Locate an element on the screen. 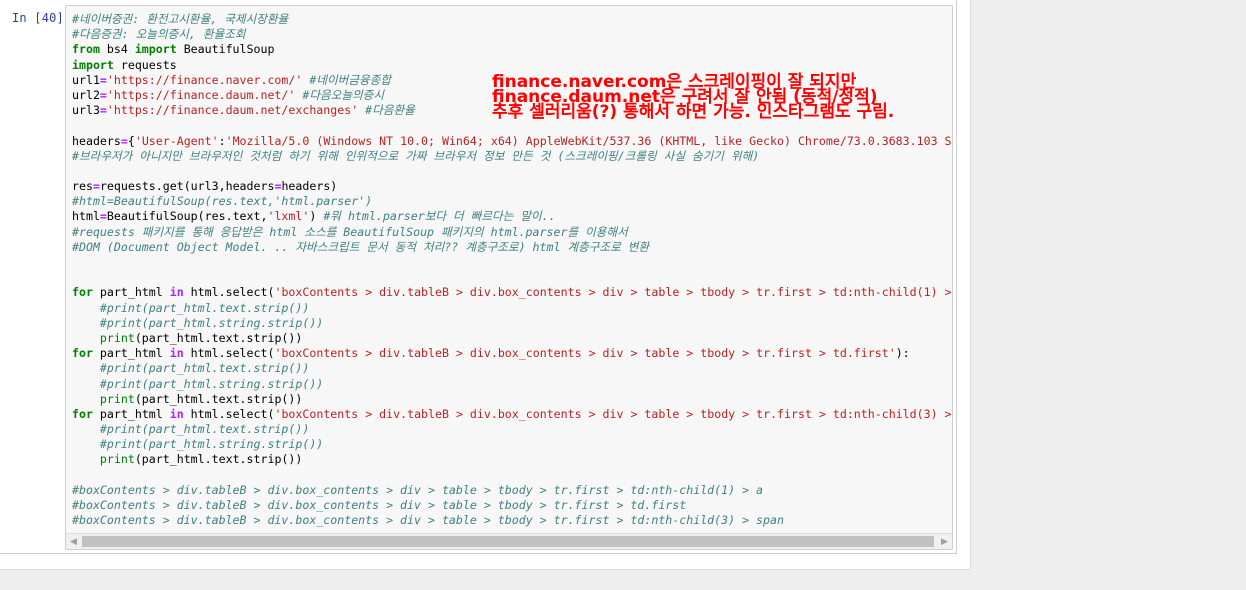 Image resolution: width=1246 pixels, height=590 pixels. code-token: url1 is located at coordinates (86, 79).